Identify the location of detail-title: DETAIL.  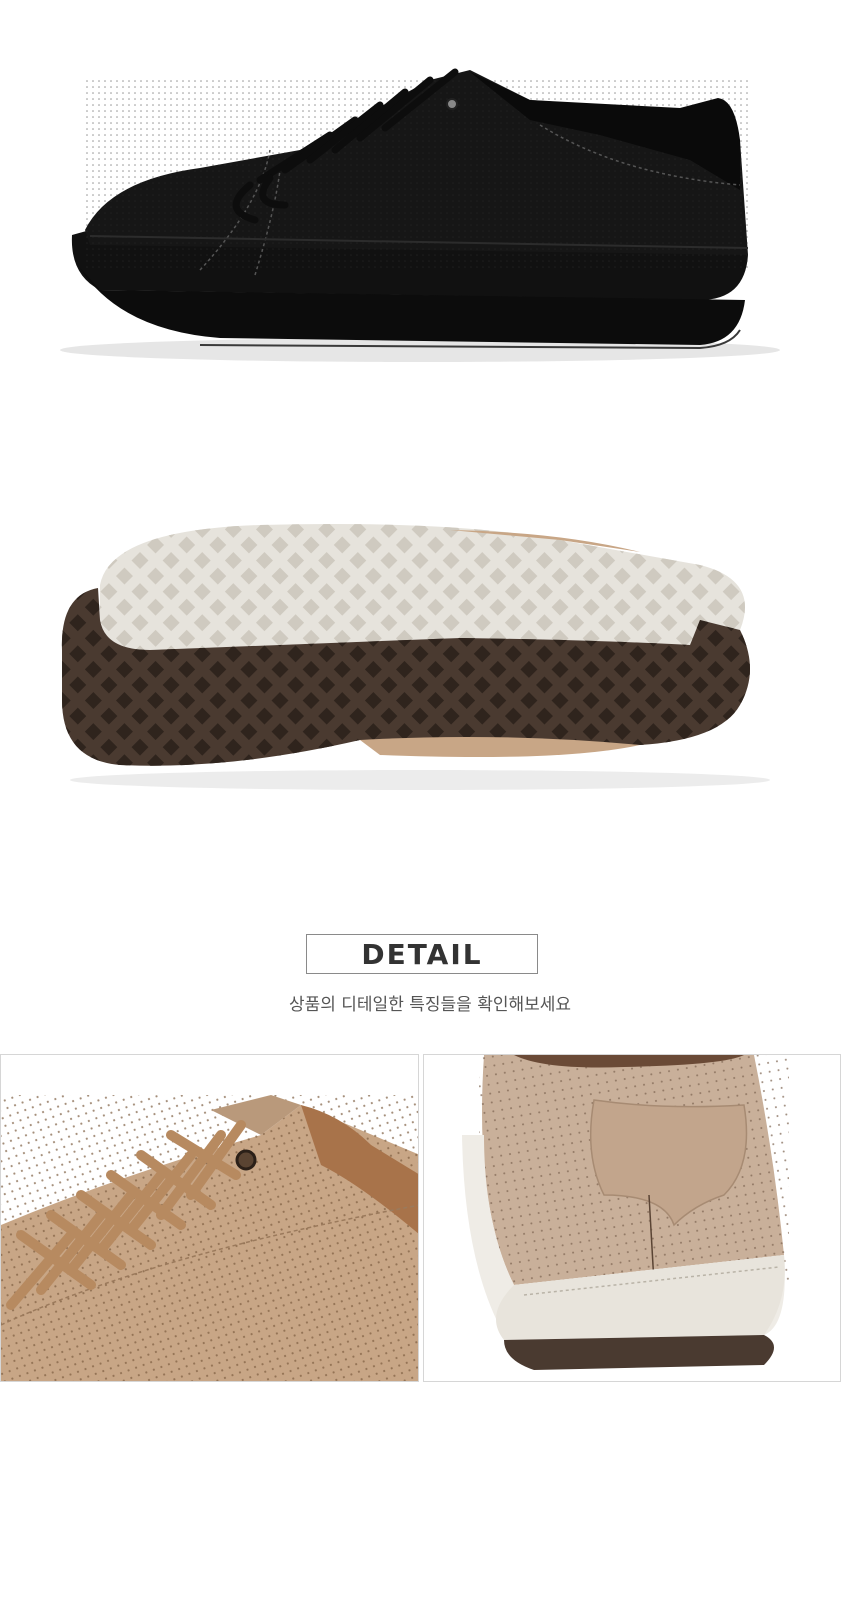
(422, 954).